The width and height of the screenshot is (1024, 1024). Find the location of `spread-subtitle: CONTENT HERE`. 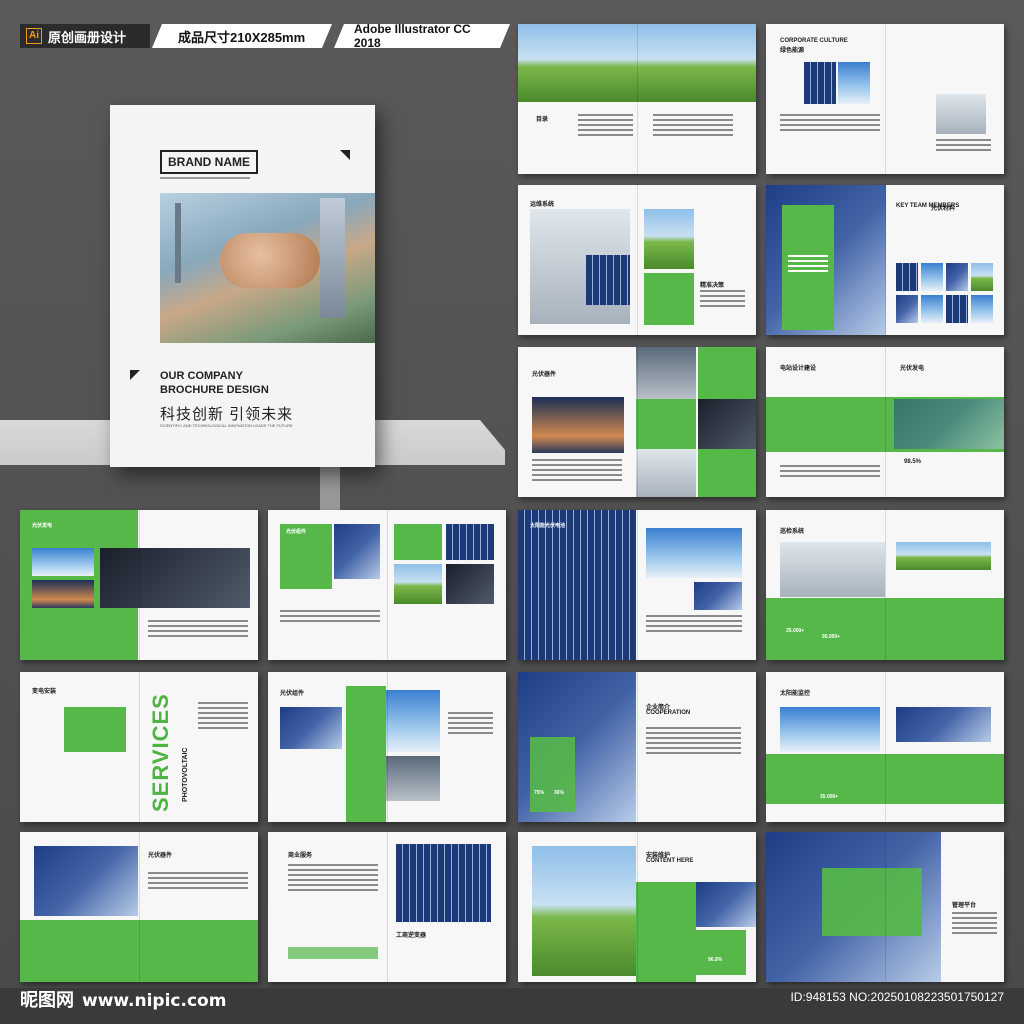

spread-subtitle: CONTENT HERE is located at coordinates (670, 861).